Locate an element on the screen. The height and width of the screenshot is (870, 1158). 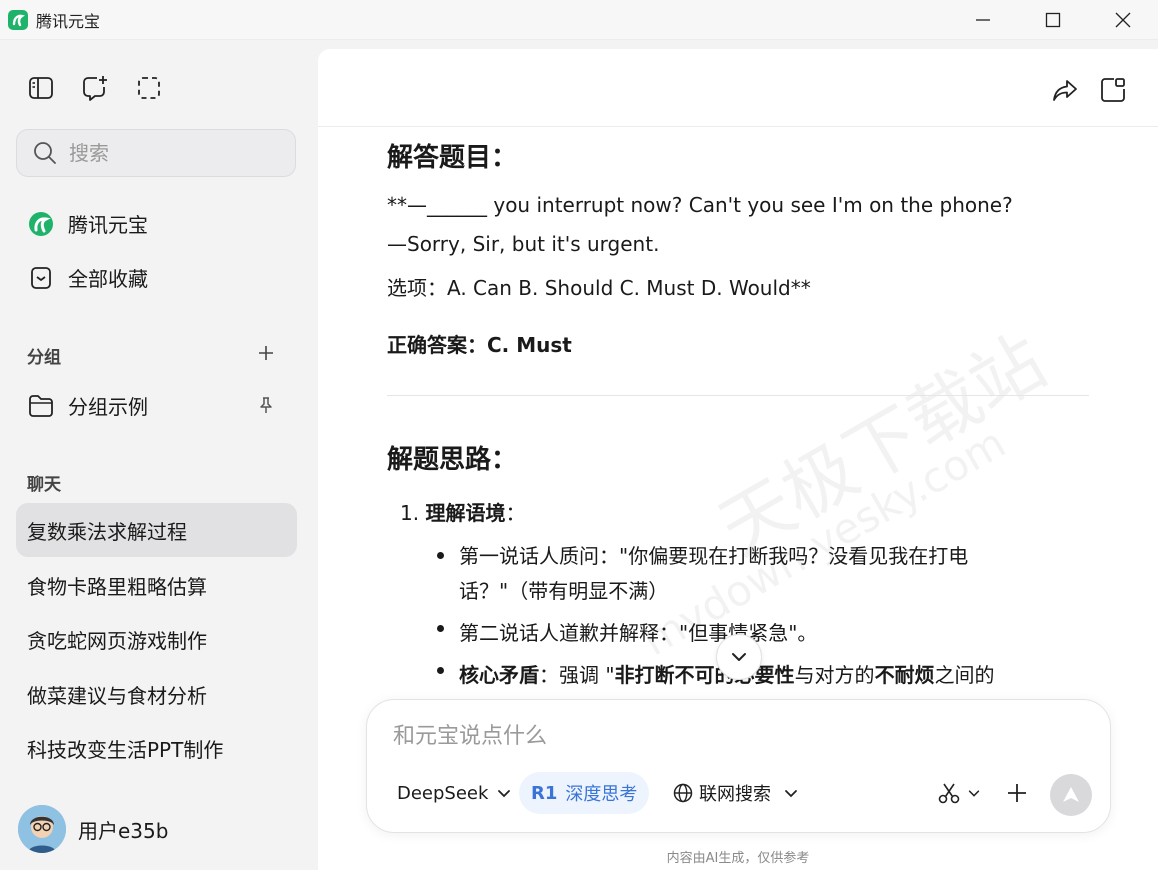
maximize-icon is located at coordinates (1053, 20).